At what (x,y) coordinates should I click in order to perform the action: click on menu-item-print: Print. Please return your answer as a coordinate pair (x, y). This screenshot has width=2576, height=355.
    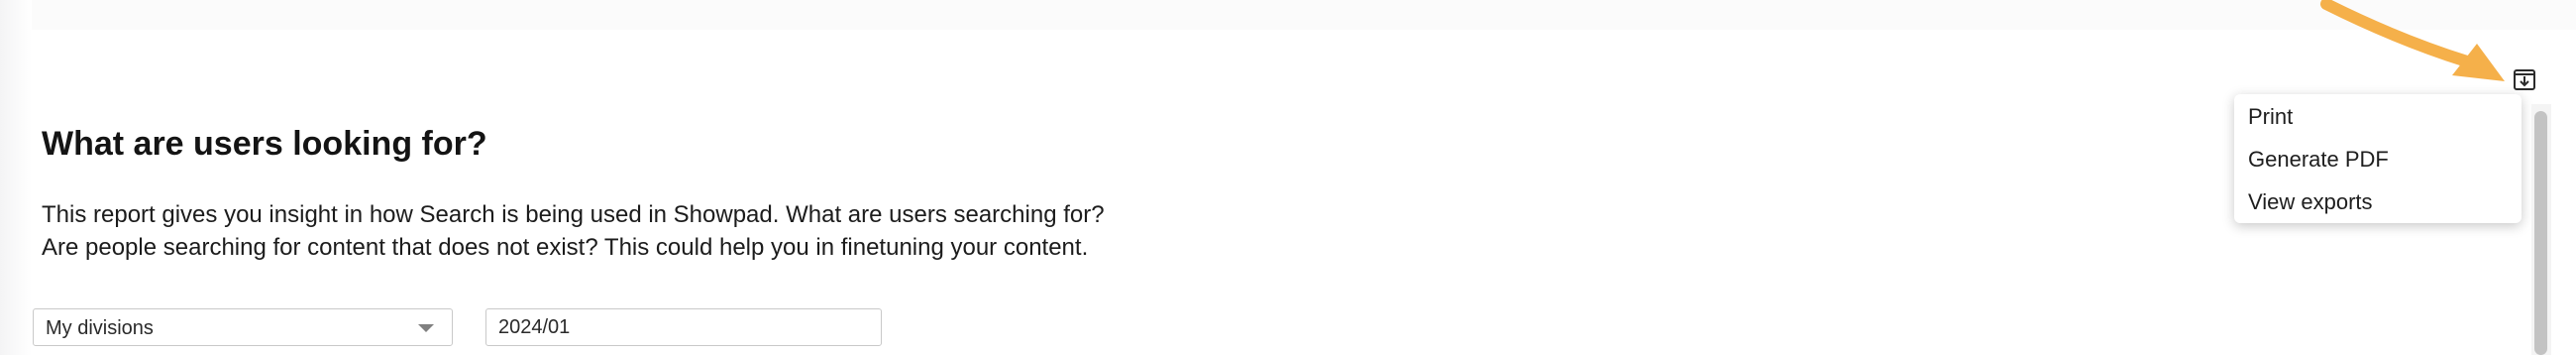
    Looking at the image, I should click on (2270, 117).